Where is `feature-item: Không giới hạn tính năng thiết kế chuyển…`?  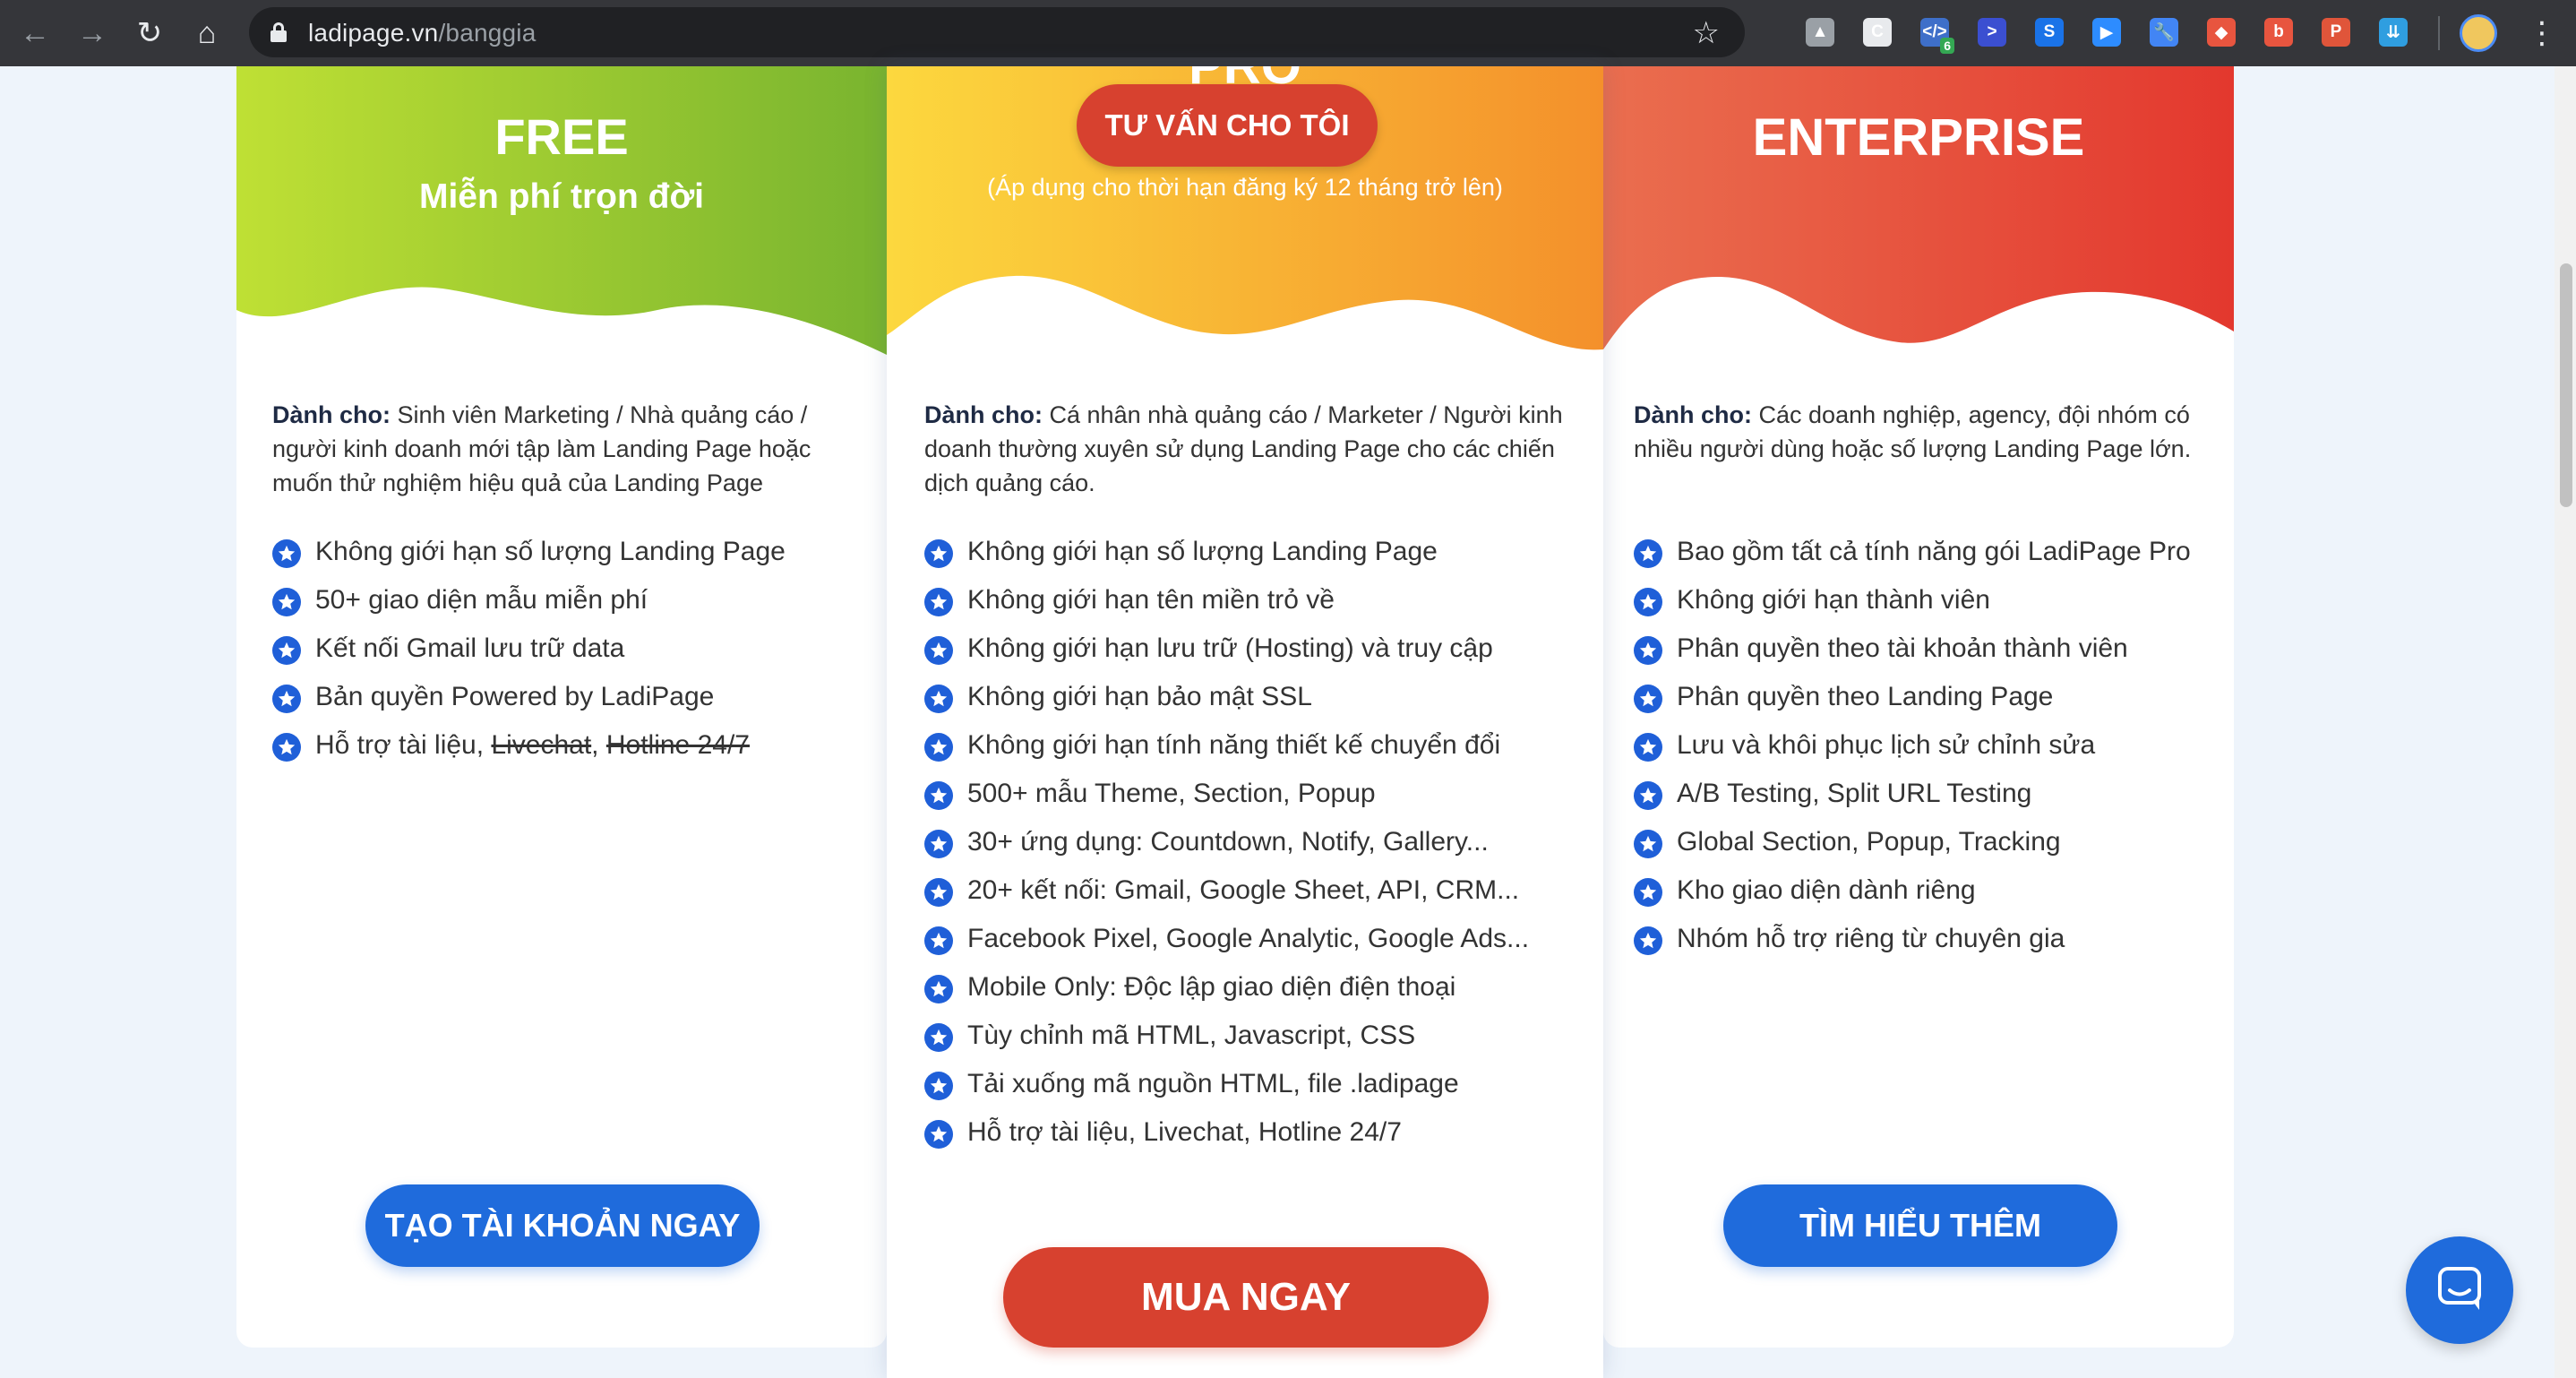 feature-item: Không giới hạn tính năng thiết kế chuyển… is located at coordinates (1226, 752).